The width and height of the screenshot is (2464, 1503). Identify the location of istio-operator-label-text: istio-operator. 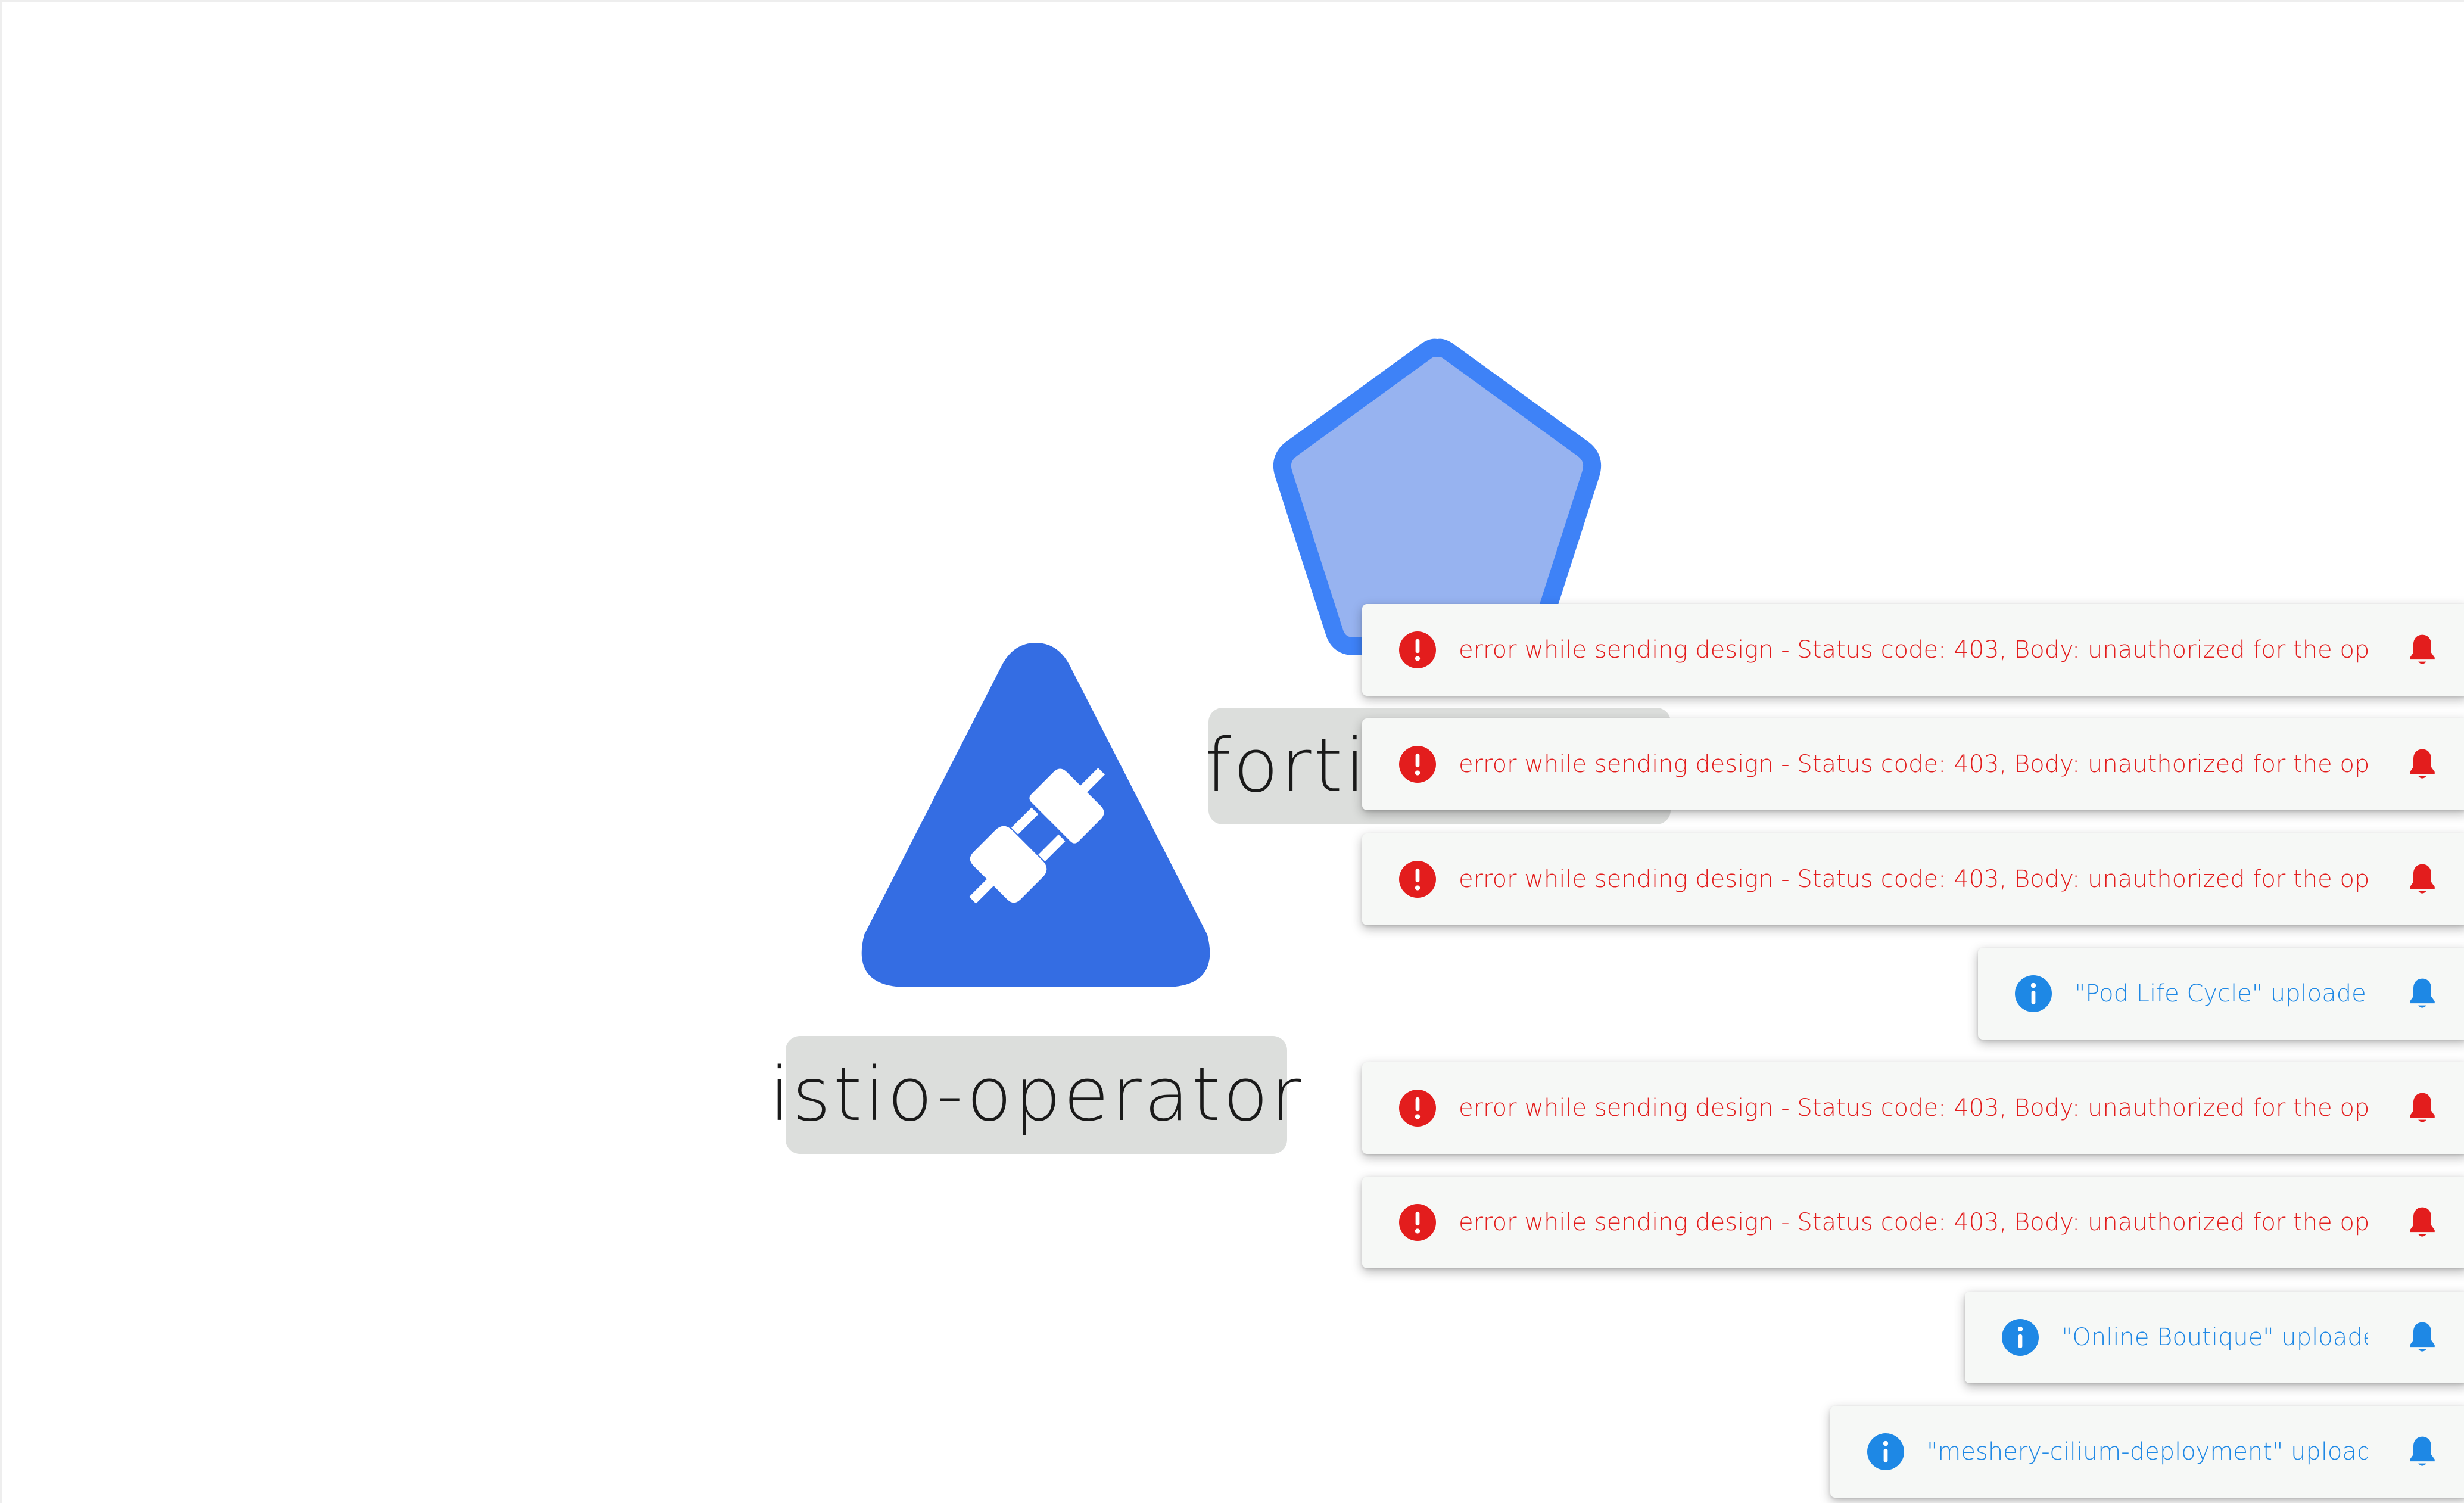
(1036, 1095).